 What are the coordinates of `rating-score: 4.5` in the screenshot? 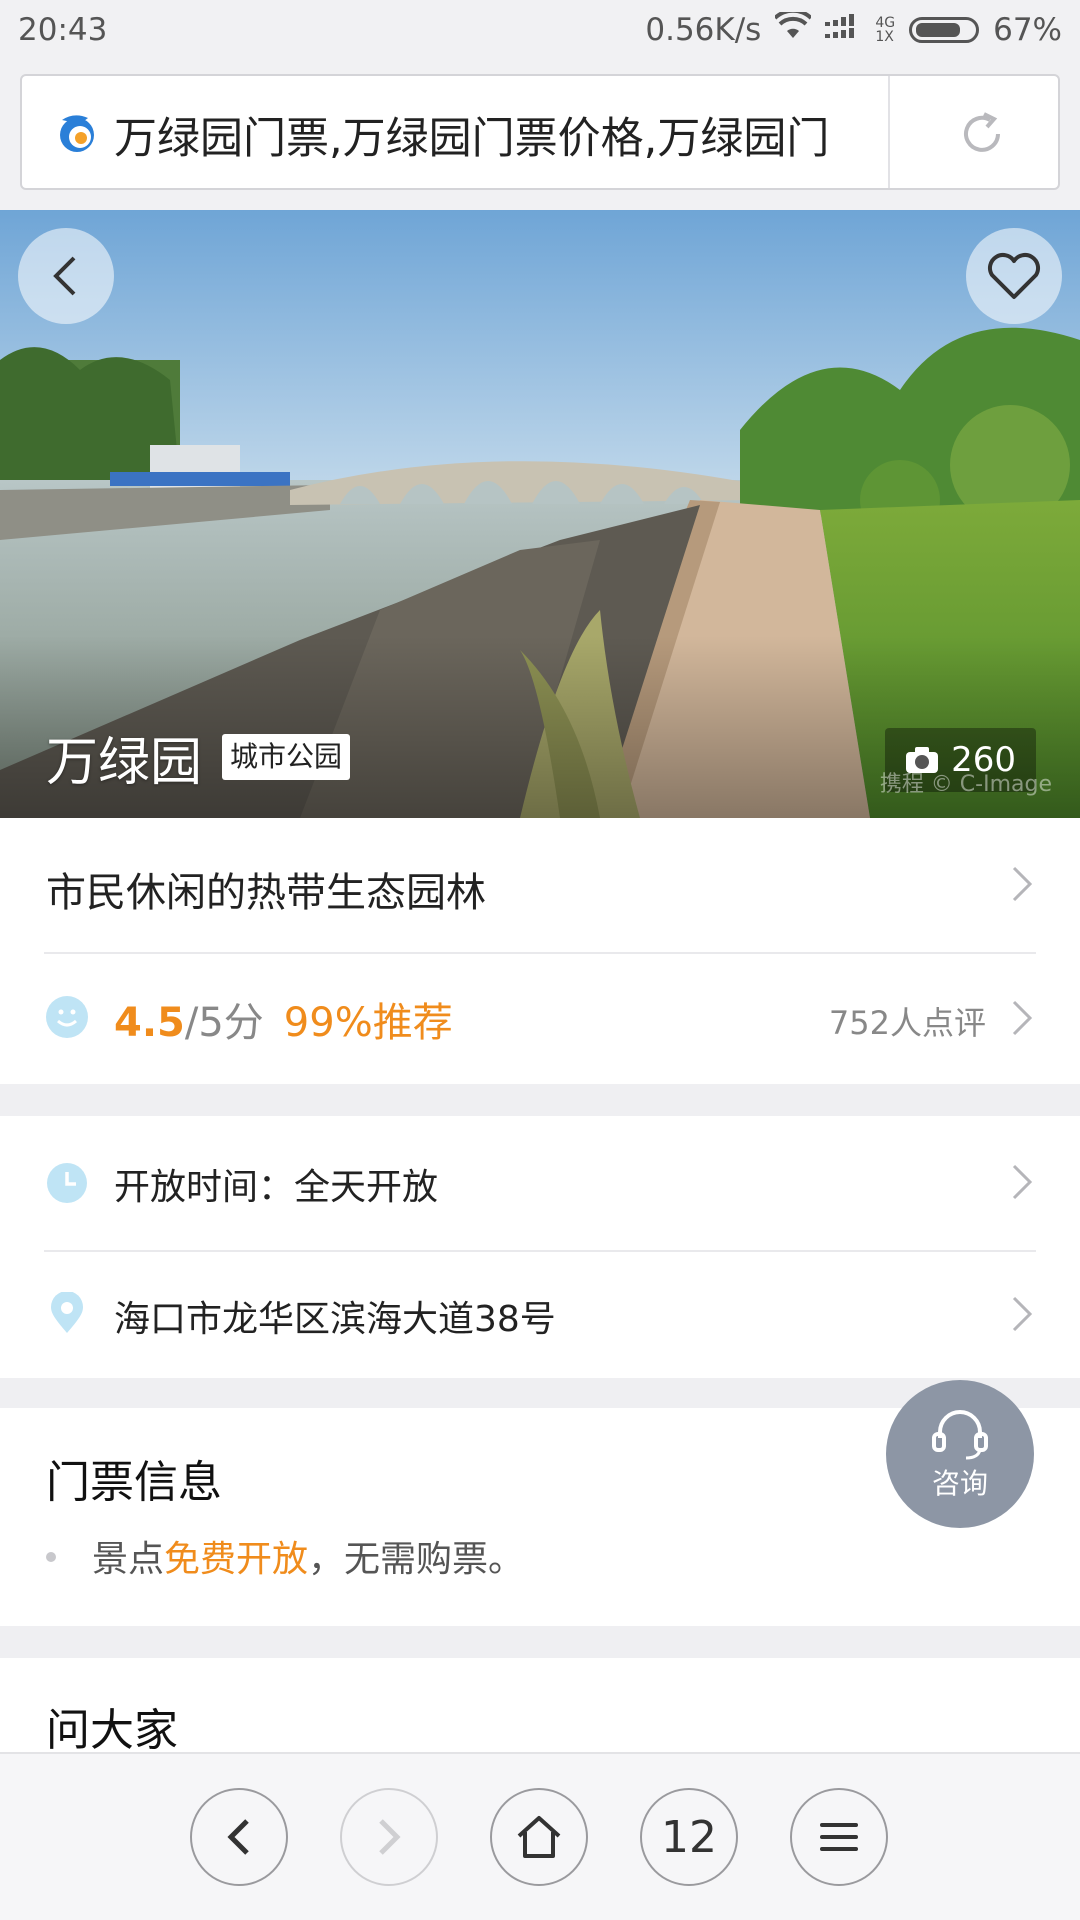 It's located at (149, 1023).